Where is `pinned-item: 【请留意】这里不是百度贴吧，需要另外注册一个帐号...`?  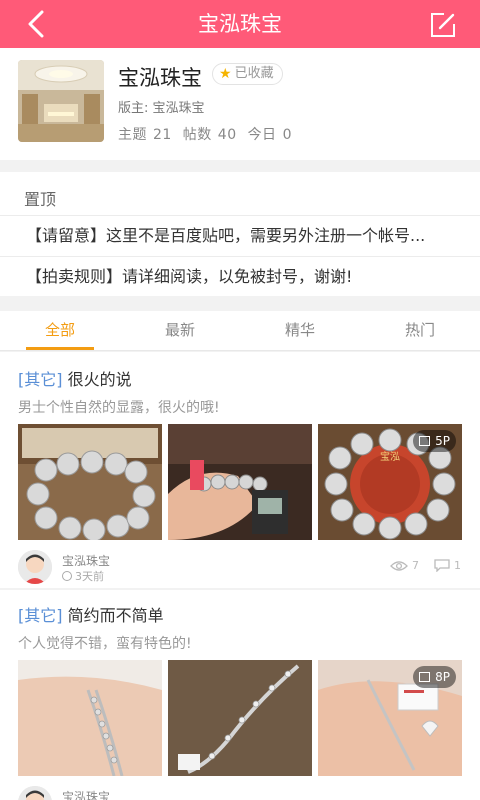 pinned-item: 【请留意】这里不是百度贴吧，需要另外注册一个帐号... is located at coordinates (240, 235).